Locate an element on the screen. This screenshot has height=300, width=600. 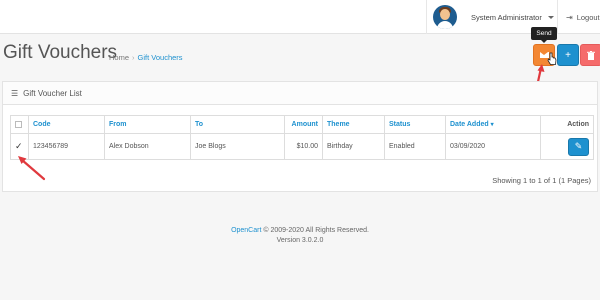
hand-cursor-icon is located at coordinates (552, 58).